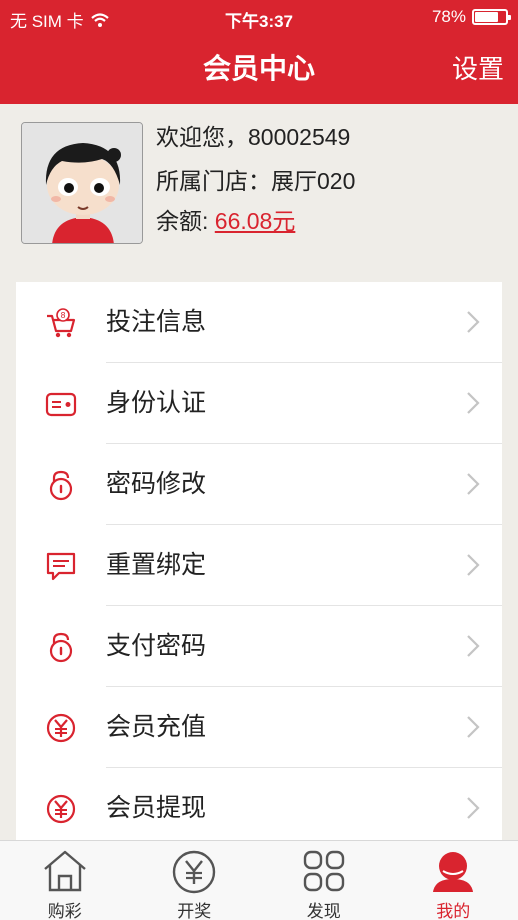  Describe the element at coordinates (259, 727) in the screenshot. I see `menu-item-recharge: 会员充值` at that location.